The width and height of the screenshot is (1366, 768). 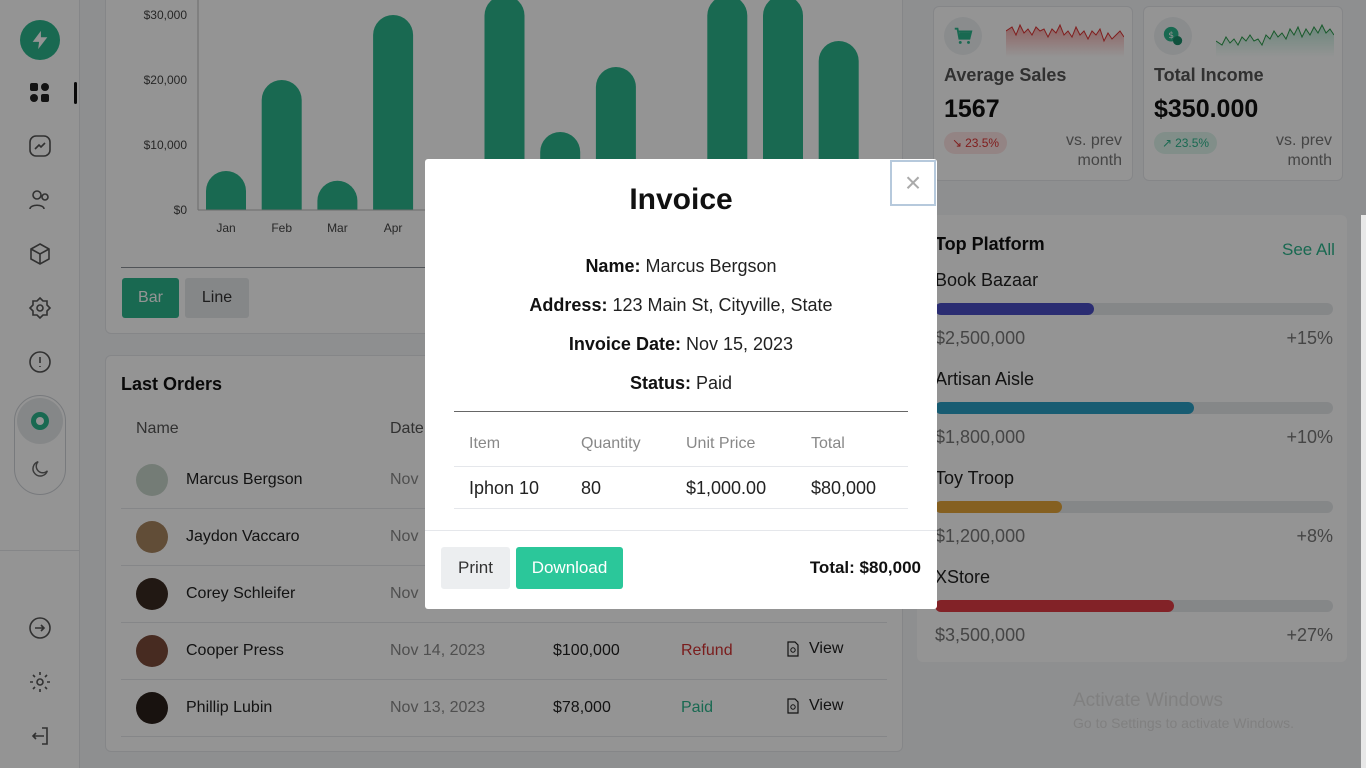 What do you see at coordinates (681, 199) in the screenshot?
I see `invoice-title: Invoice` at bounding box center [681, 199].